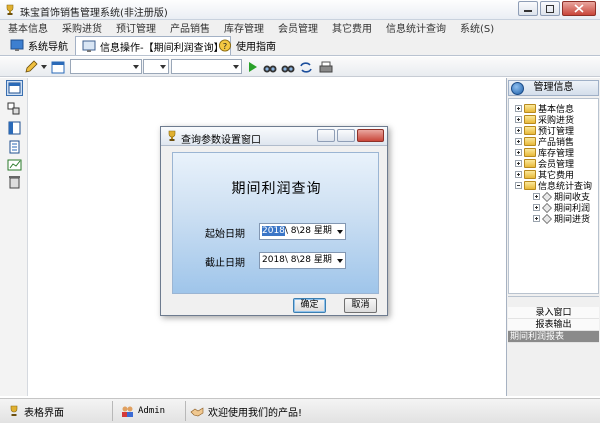 The width and height of the screenshot is (600, 423). Describe the element at coordinates (225, 45) in the screenshot. I see `help-icon: ?` at that location.